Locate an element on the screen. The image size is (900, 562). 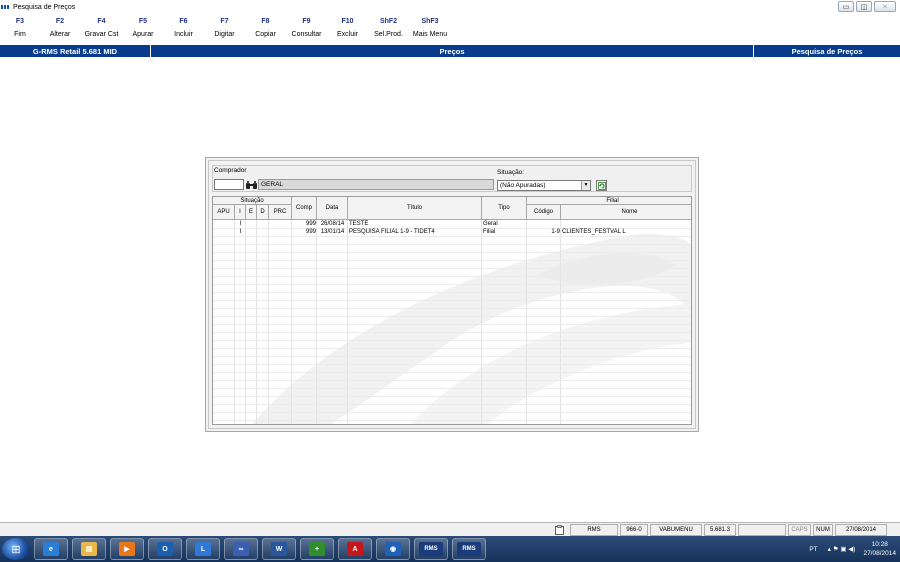
taskbar-button: ▶ is located at coordinates (127, 549).